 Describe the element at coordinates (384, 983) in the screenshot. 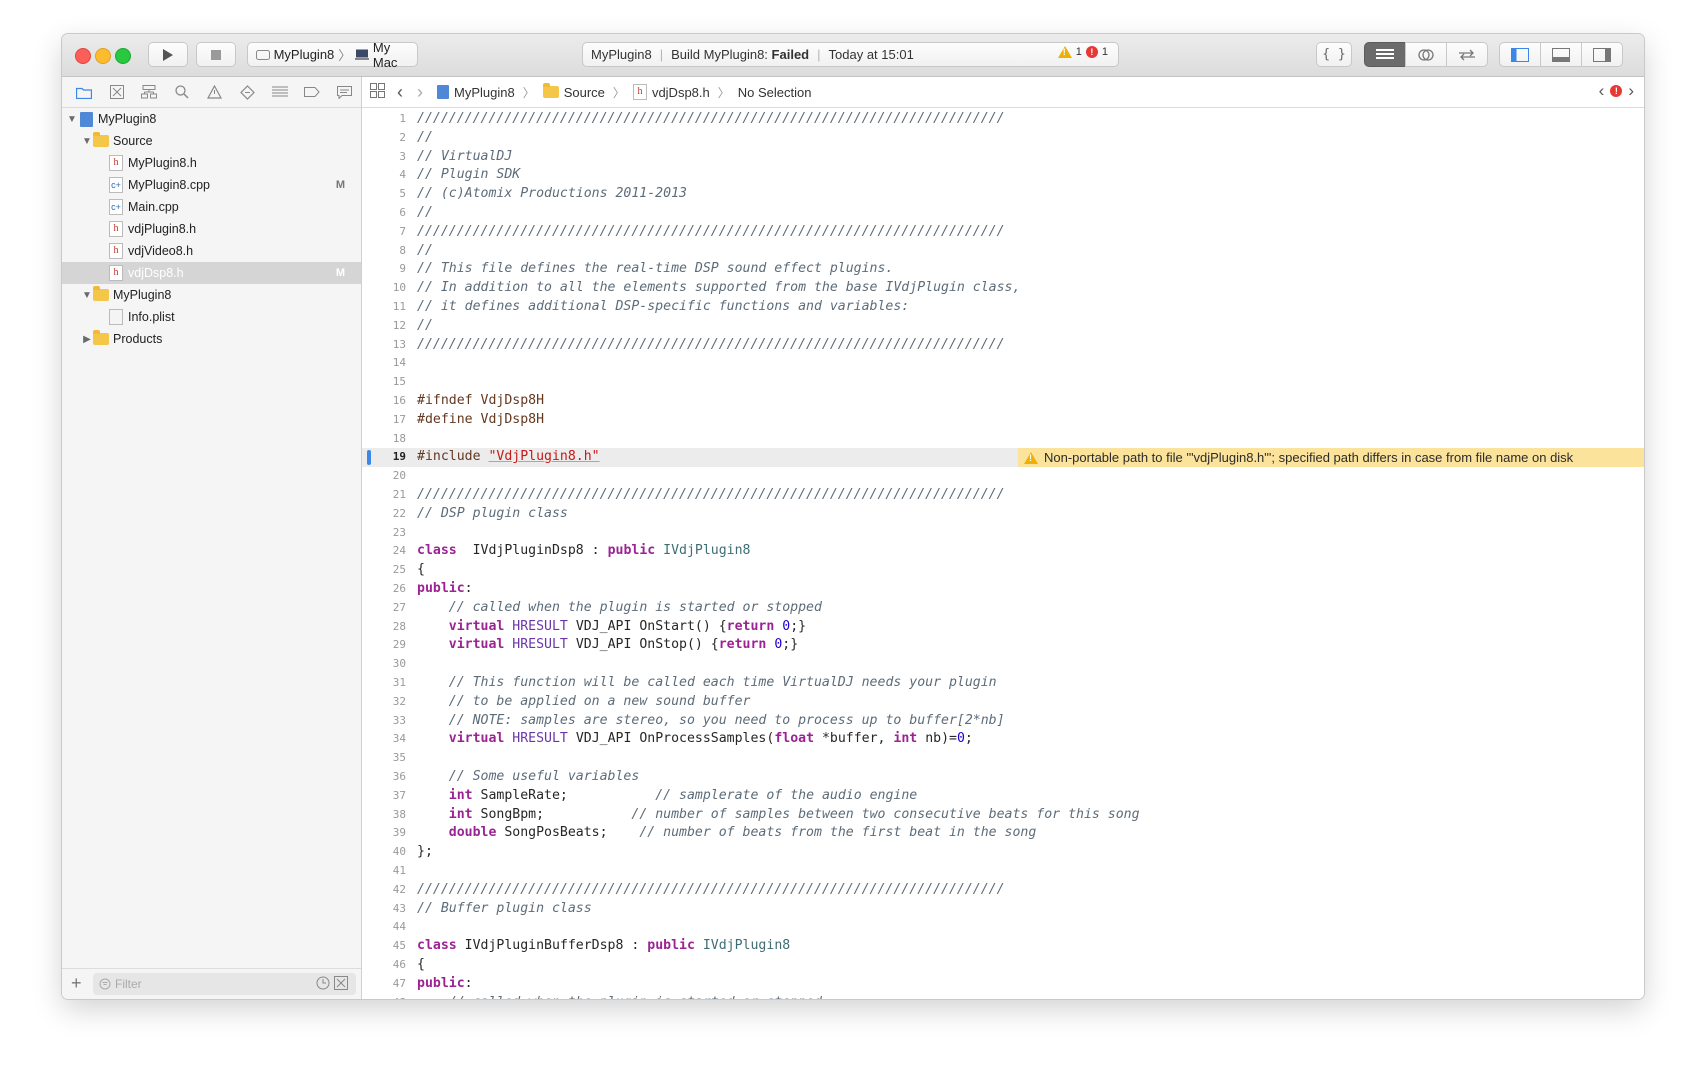

I see `line-number: 47` at that location.